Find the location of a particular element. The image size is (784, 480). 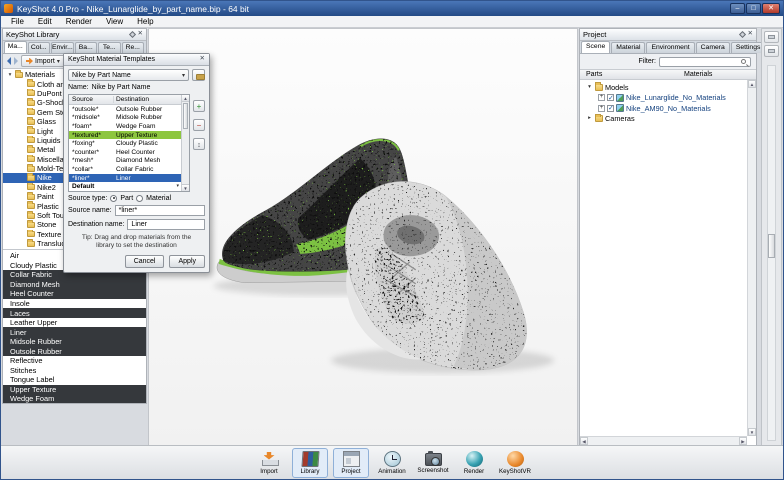

scene-tree-row: ▾ Models is located at coordinates (664, 87).